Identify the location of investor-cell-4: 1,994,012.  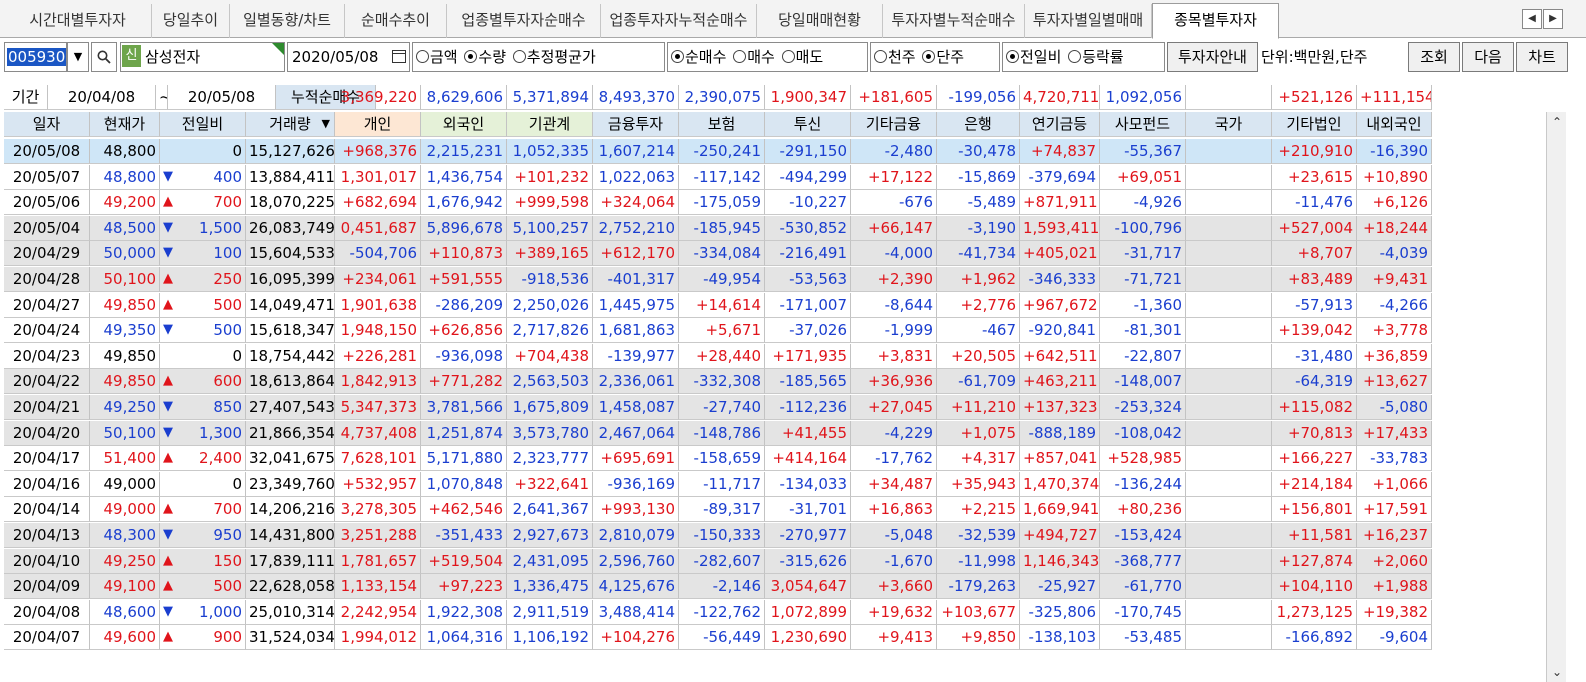
(378, 638).